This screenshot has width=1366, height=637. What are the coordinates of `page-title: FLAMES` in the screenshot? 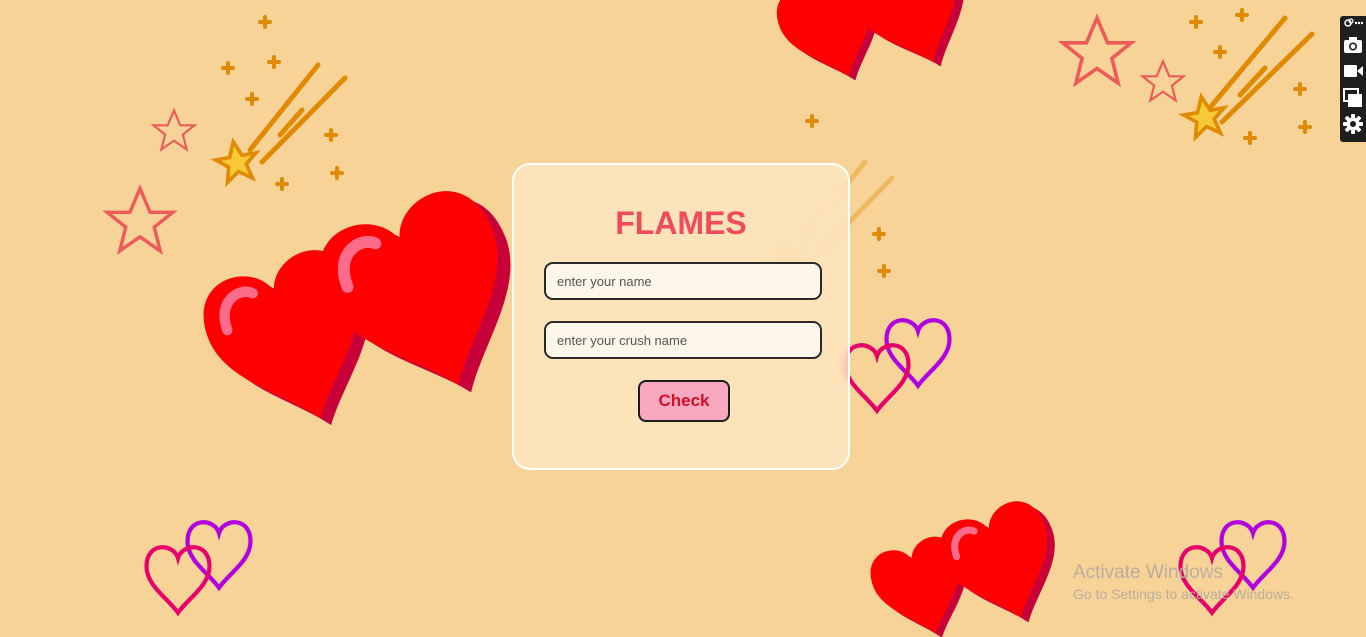 It's located at (681, 223).